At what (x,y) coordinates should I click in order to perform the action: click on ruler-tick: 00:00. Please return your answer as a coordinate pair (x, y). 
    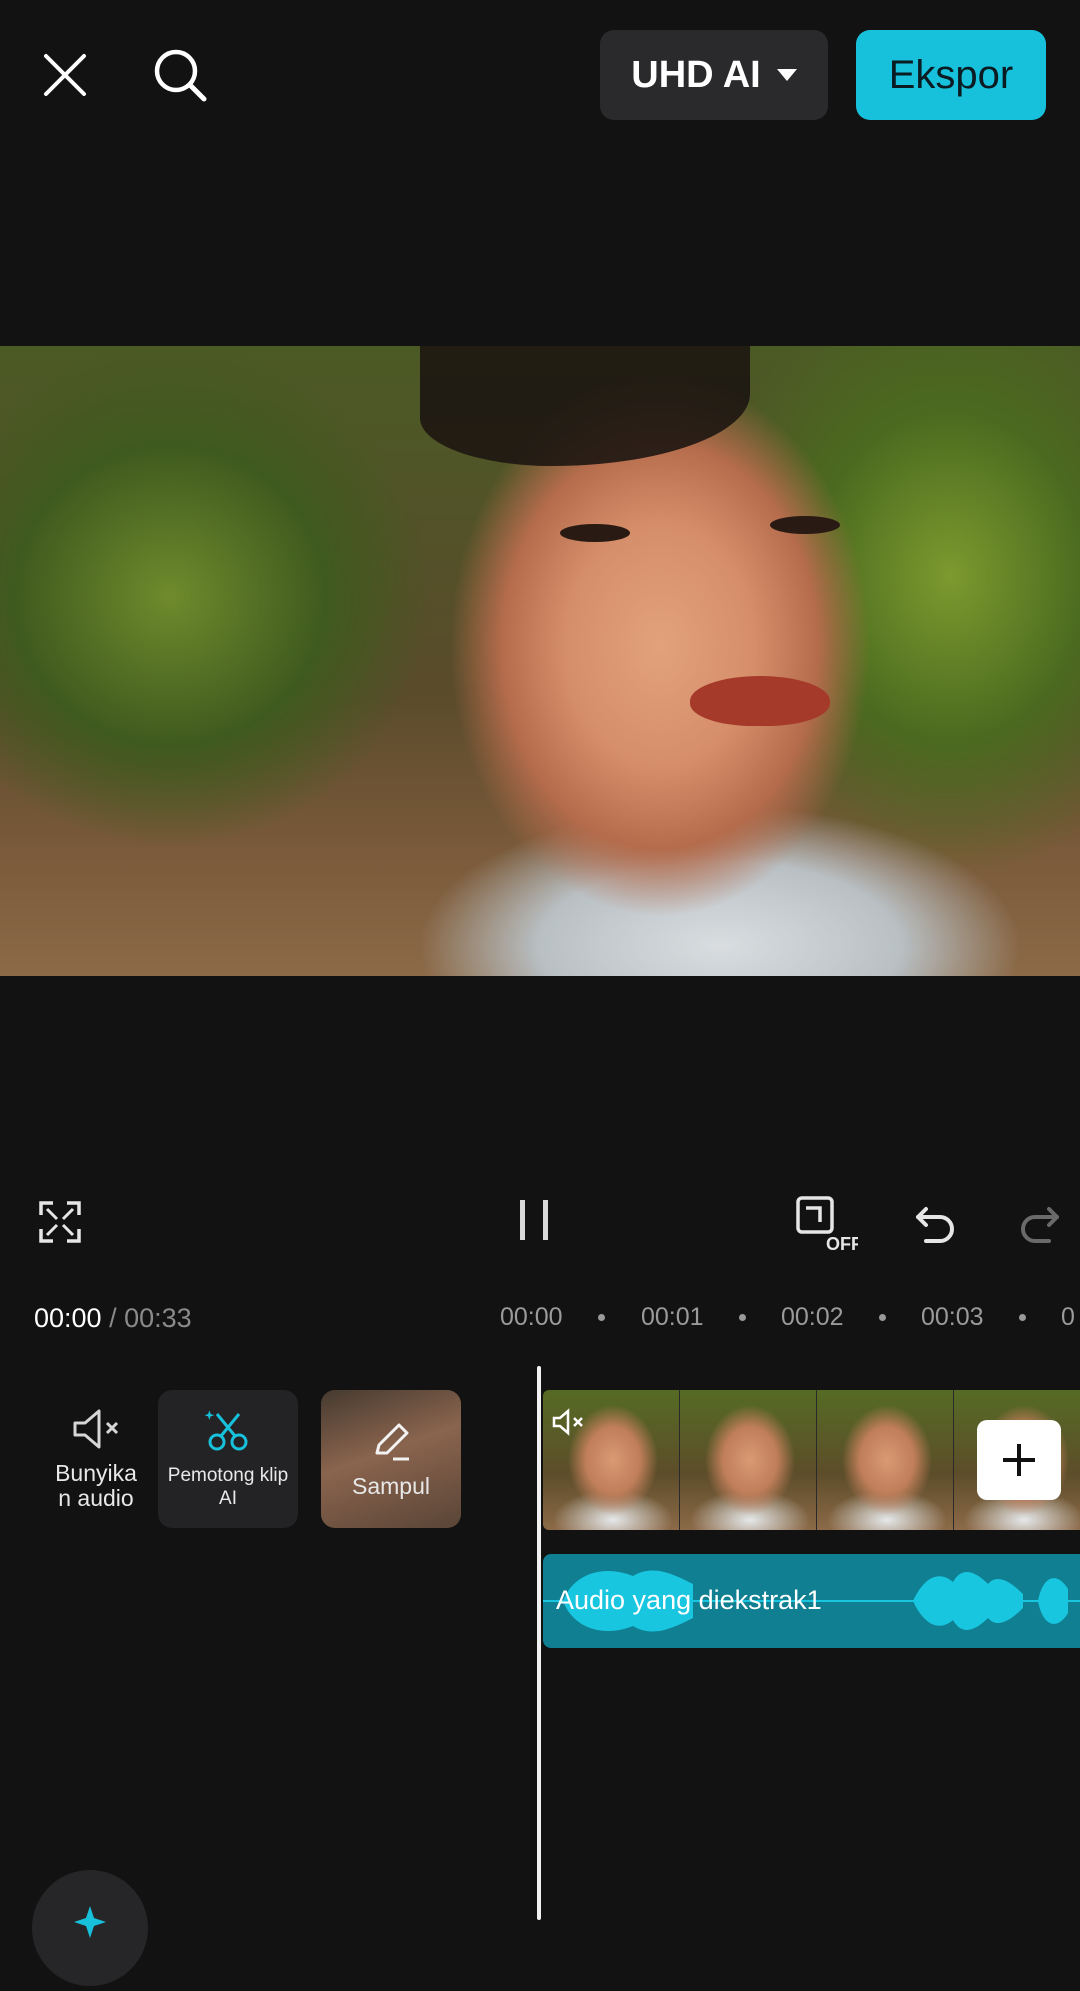
    Looking at the image, I should click on (531, 1317).